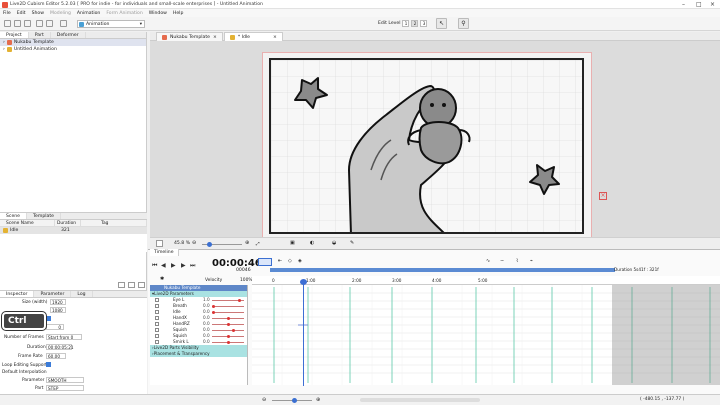 The width and height of the screenshot is (720, 405). I want to click on param-interp-select: SMOOTH, so click(65, 380).